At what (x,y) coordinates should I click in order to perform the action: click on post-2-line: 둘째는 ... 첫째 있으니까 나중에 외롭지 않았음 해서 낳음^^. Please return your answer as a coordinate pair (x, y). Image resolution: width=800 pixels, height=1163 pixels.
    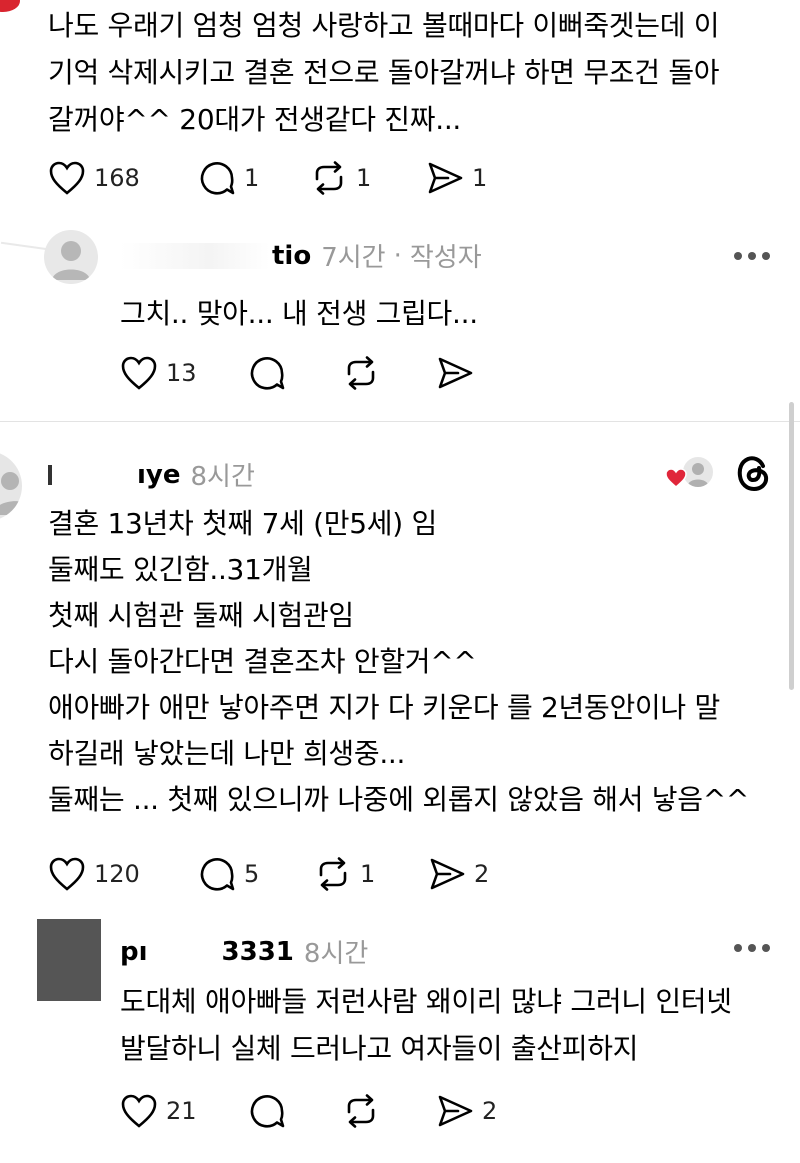
    Looking at the image, I should click on (399, 799).